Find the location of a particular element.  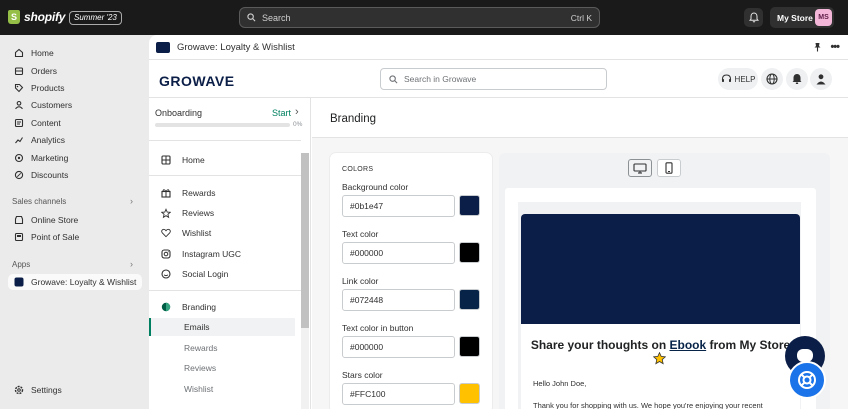

sales-channels-heading: Sales channels is located at coordinates (39, 201).